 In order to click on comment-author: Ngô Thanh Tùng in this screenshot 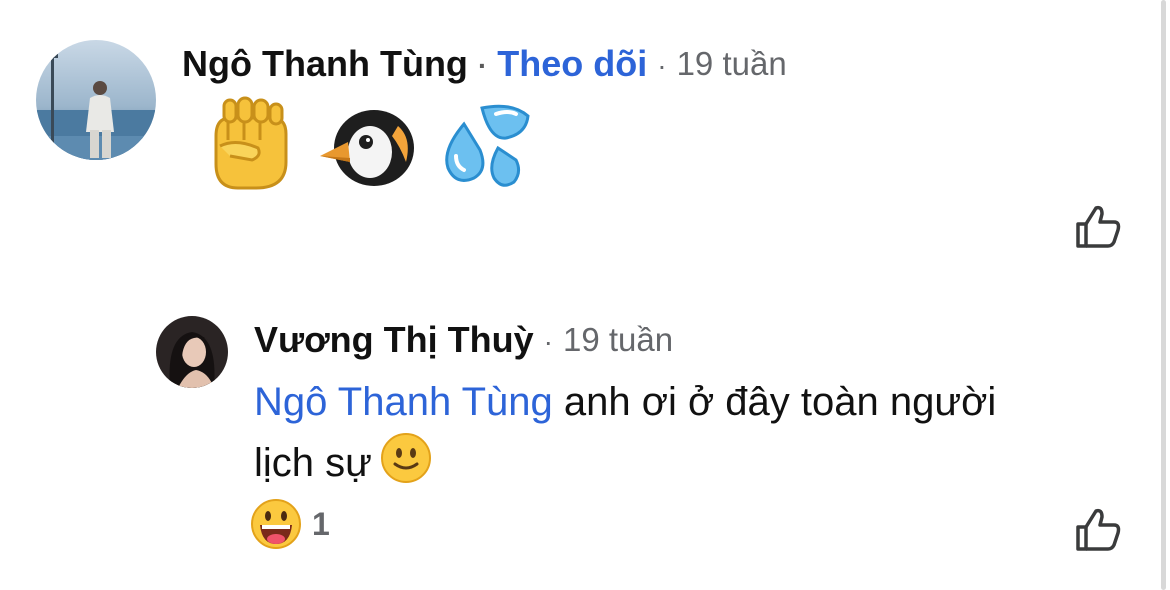, I will do `click(325, 64)`.